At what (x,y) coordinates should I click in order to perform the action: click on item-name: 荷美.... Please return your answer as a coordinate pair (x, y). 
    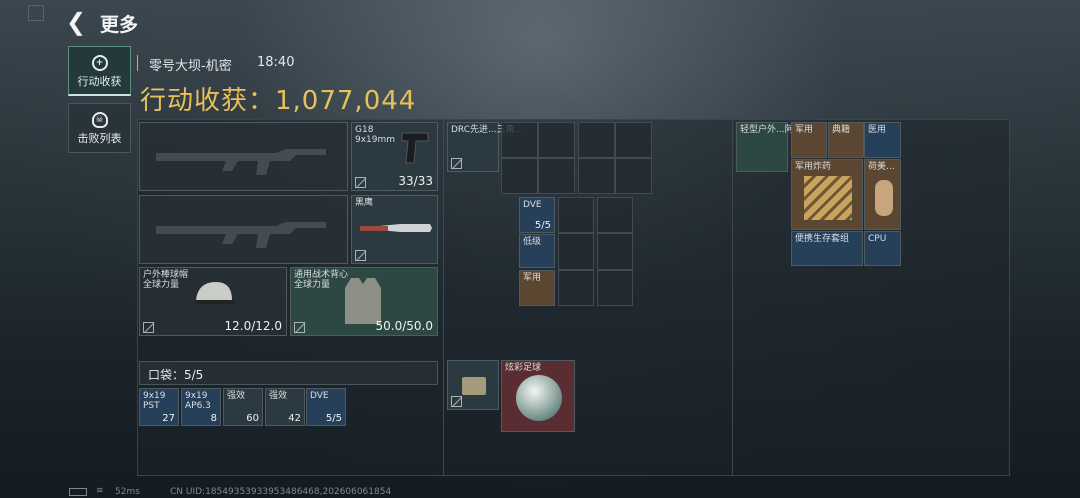
    Looking at the image, I should click on (881, 167).